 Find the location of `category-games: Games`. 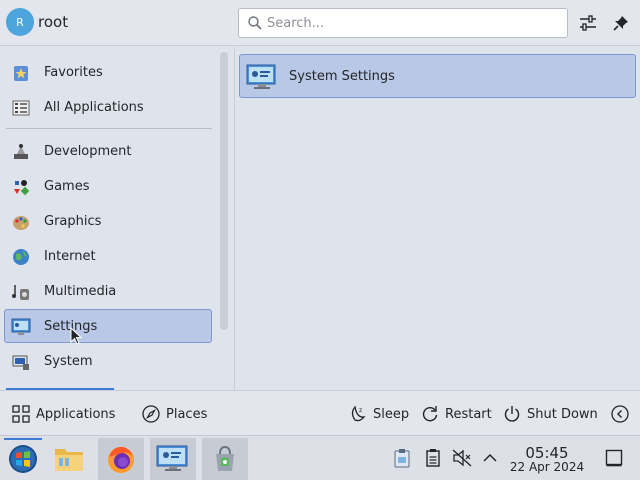

category-games: Games is located at coordinates (108, 186).